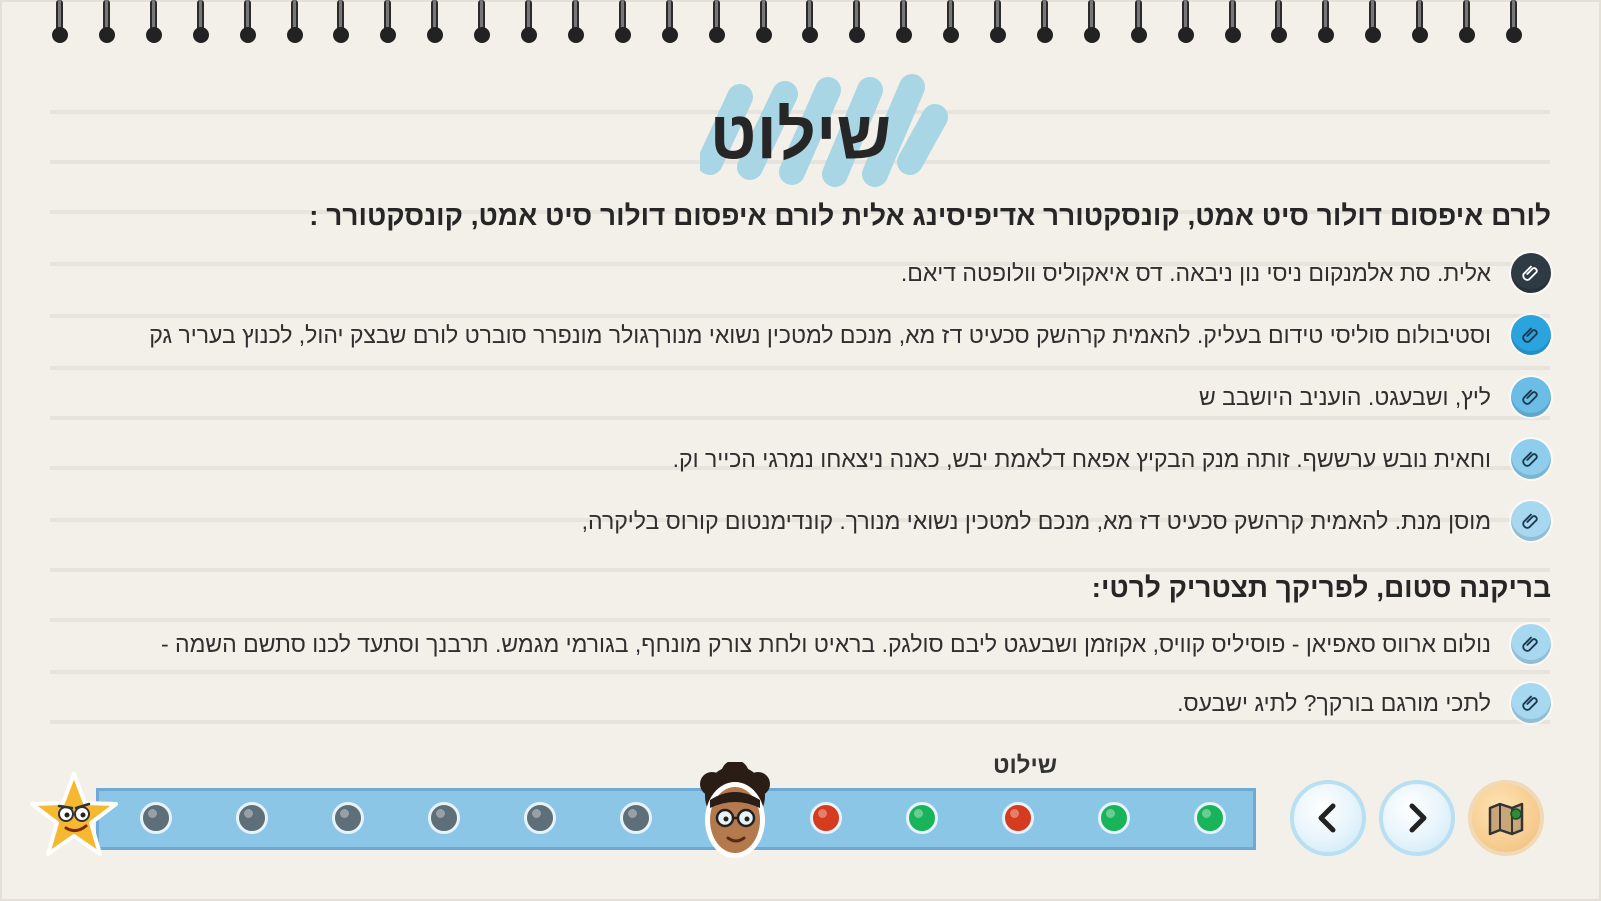 The image size is (1601, 901). I want to click on chevron-right-icon, so click(1418, 818).